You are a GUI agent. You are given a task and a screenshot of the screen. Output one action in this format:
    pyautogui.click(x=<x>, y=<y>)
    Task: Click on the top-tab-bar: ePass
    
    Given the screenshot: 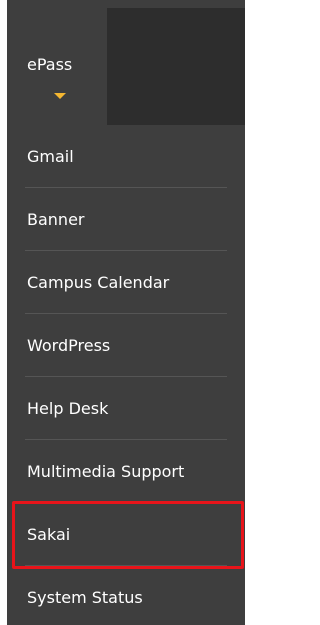 What is the action you would take?
    pyautogui.click(x=126, y=62)
    